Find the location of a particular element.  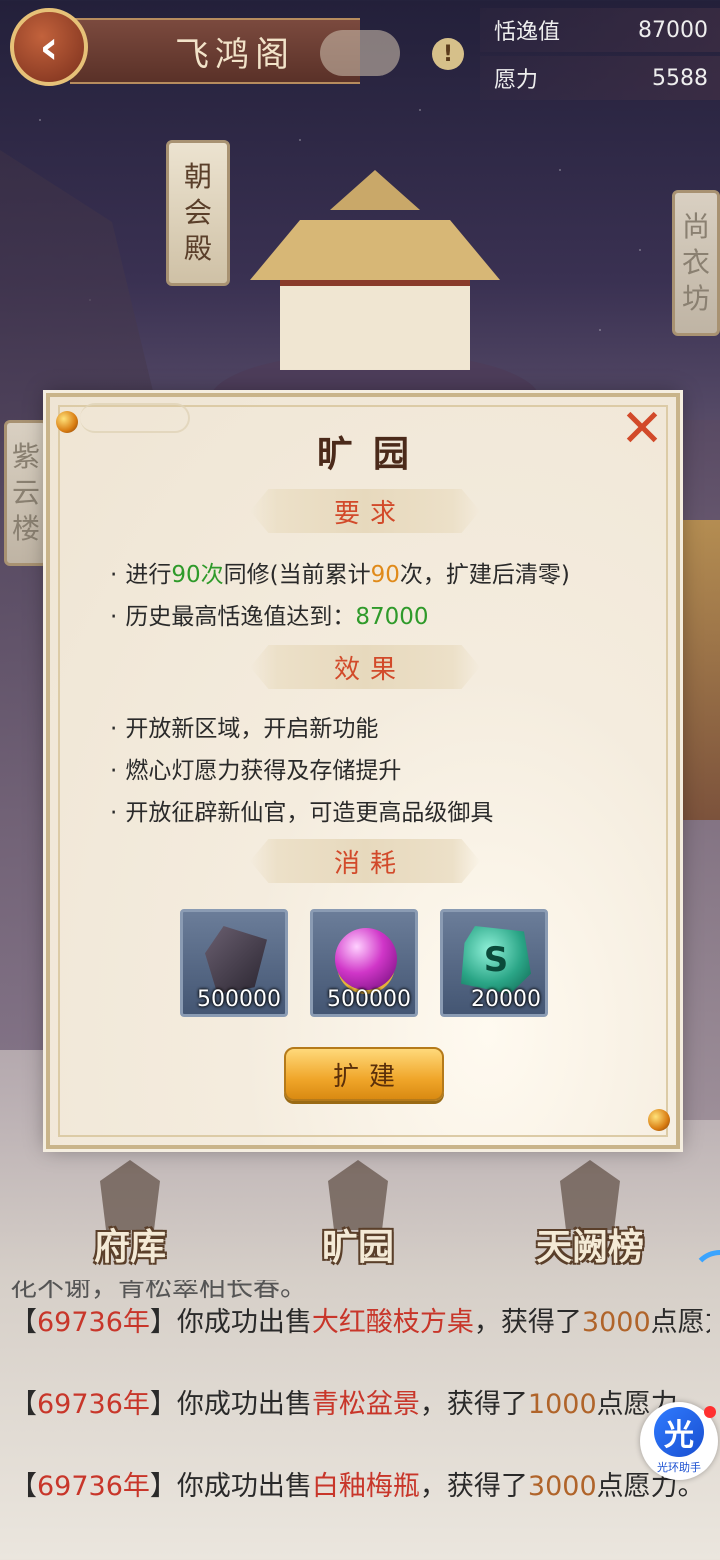

effect-item: · 开放新区域，开启新功能 is located at coordinates (244, 729).